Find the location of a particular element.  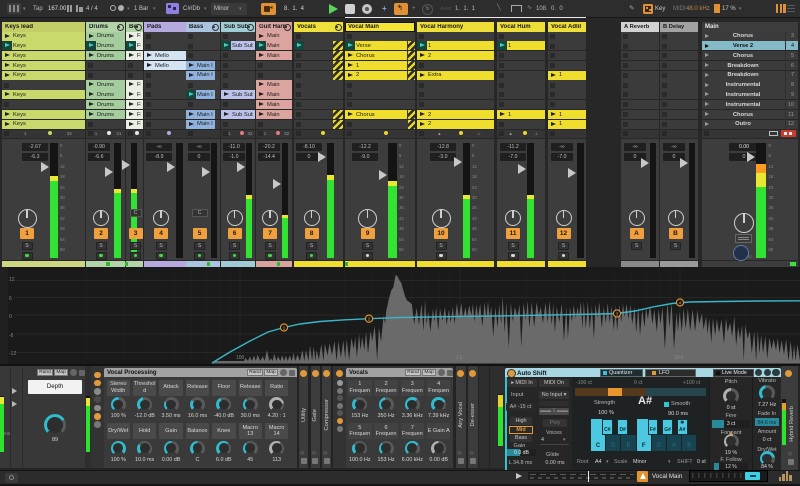

svg-text: 100 is located at coordinates (240, 358).